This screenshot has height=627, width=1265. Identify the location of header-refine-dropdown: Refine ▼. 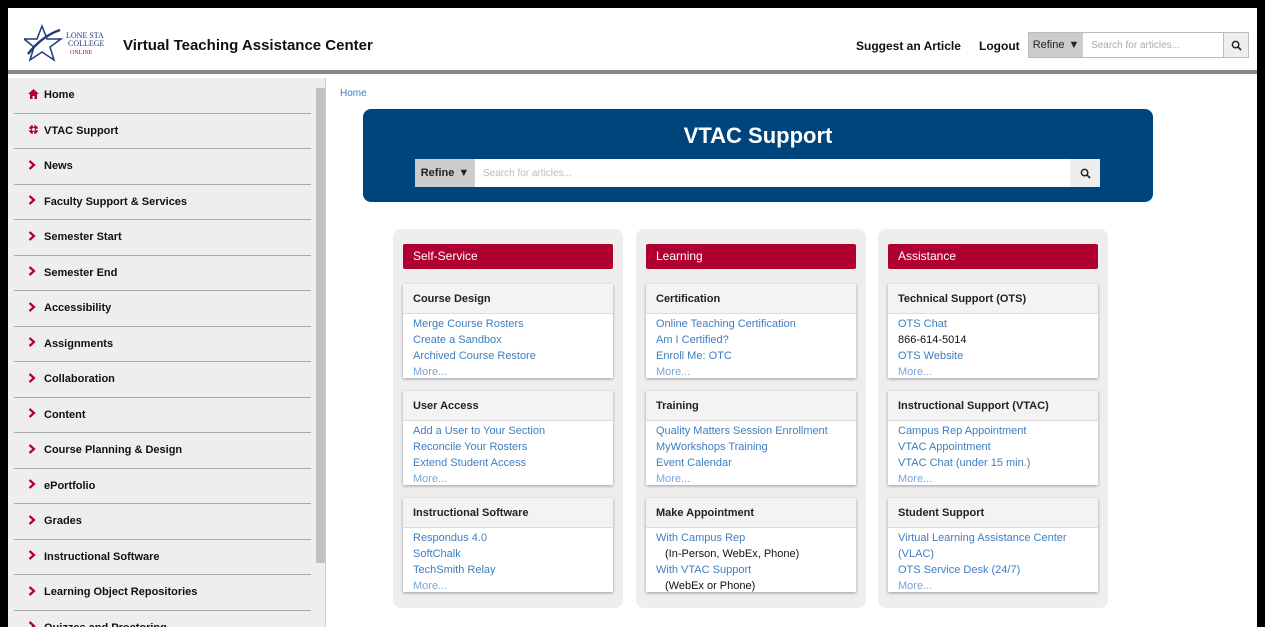
(1056, 45).